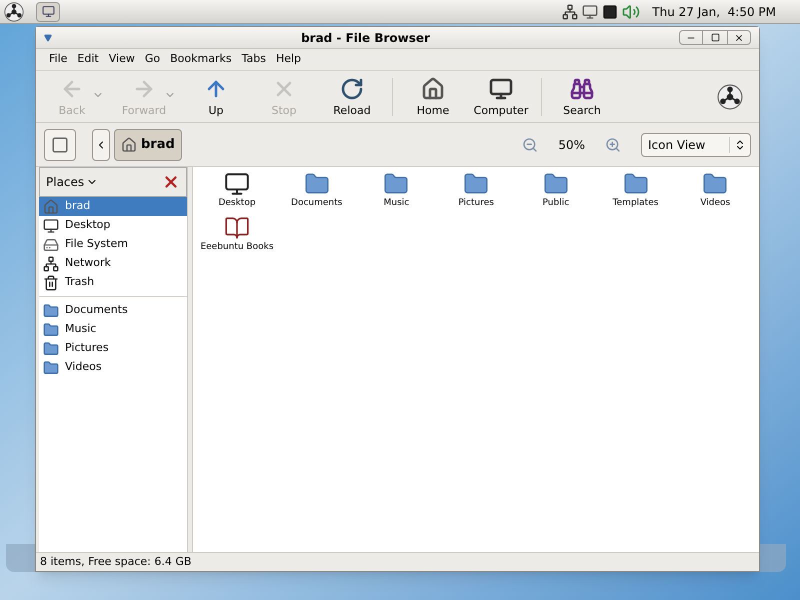 The width and height of the screenshot is (800, 600). Describe the element at coordinates (352, 89) in the screenshot. I see `circular-arrow-icon` at that location.